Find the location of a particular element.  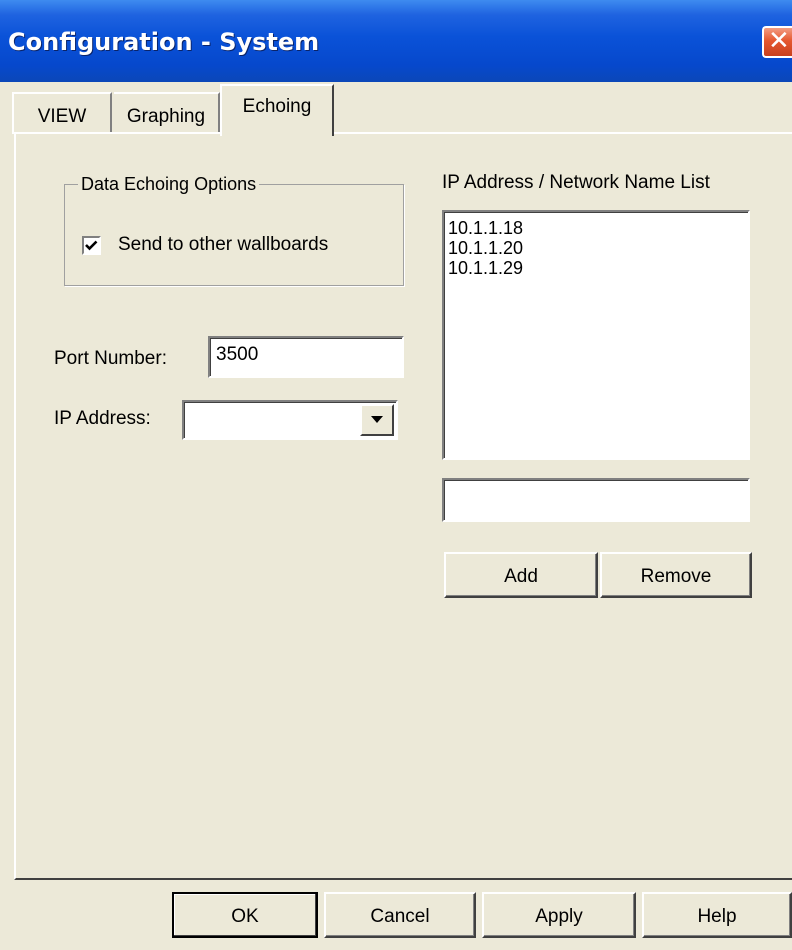

remove-button-label: Remove is located at coordinates (676, 576).